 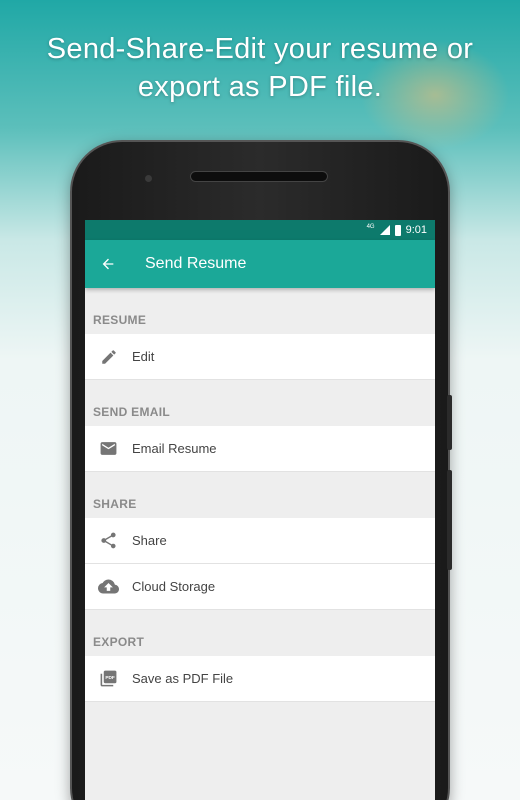 What do you see at coordinates (260, 49) in the screenshot?
I see `promo-line-1: Send-Share-Edit your resume or` at bounding box center [260, 49].